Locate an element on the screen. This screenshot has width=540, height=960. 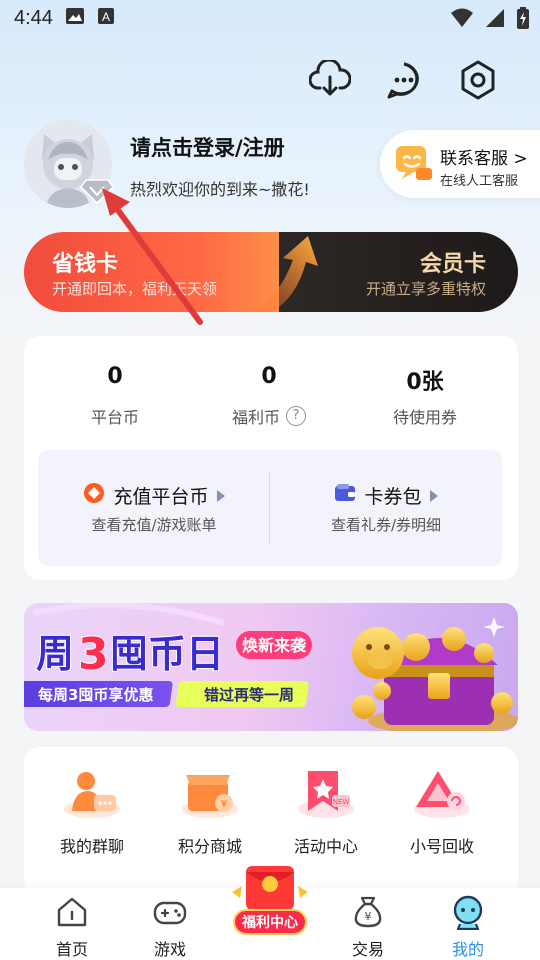
nav-home: 首页 is located at coordinates (72, 927).